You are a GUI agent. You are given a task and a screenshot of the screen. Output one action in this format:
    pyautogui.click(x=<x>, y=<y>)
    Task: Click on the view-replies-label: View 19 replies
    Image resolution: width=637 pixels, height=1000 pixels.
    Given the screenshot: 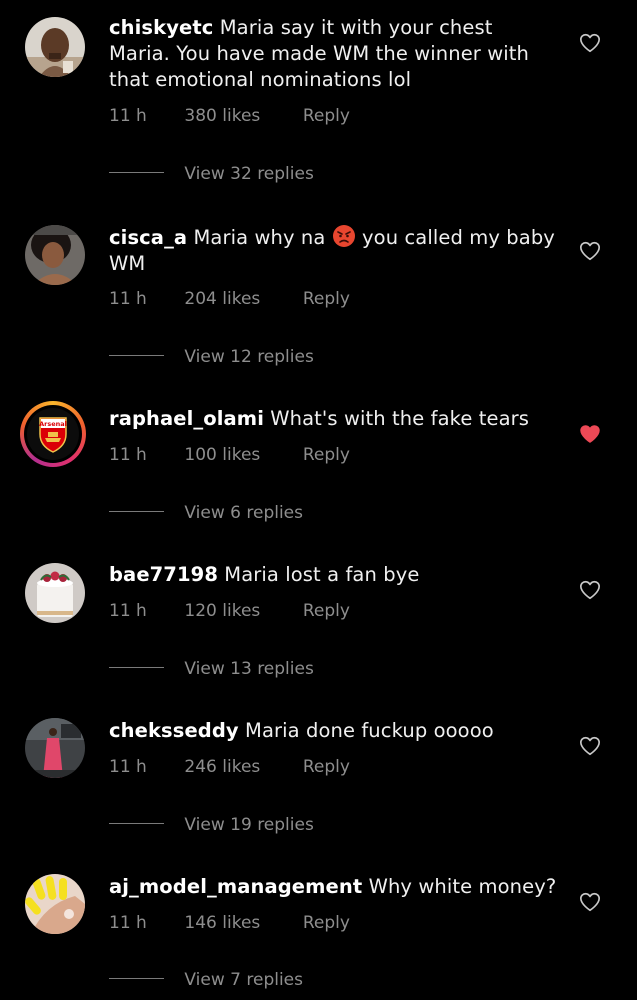 What is the action you would take?
    pyautogui.click(x=249, y=825)
    